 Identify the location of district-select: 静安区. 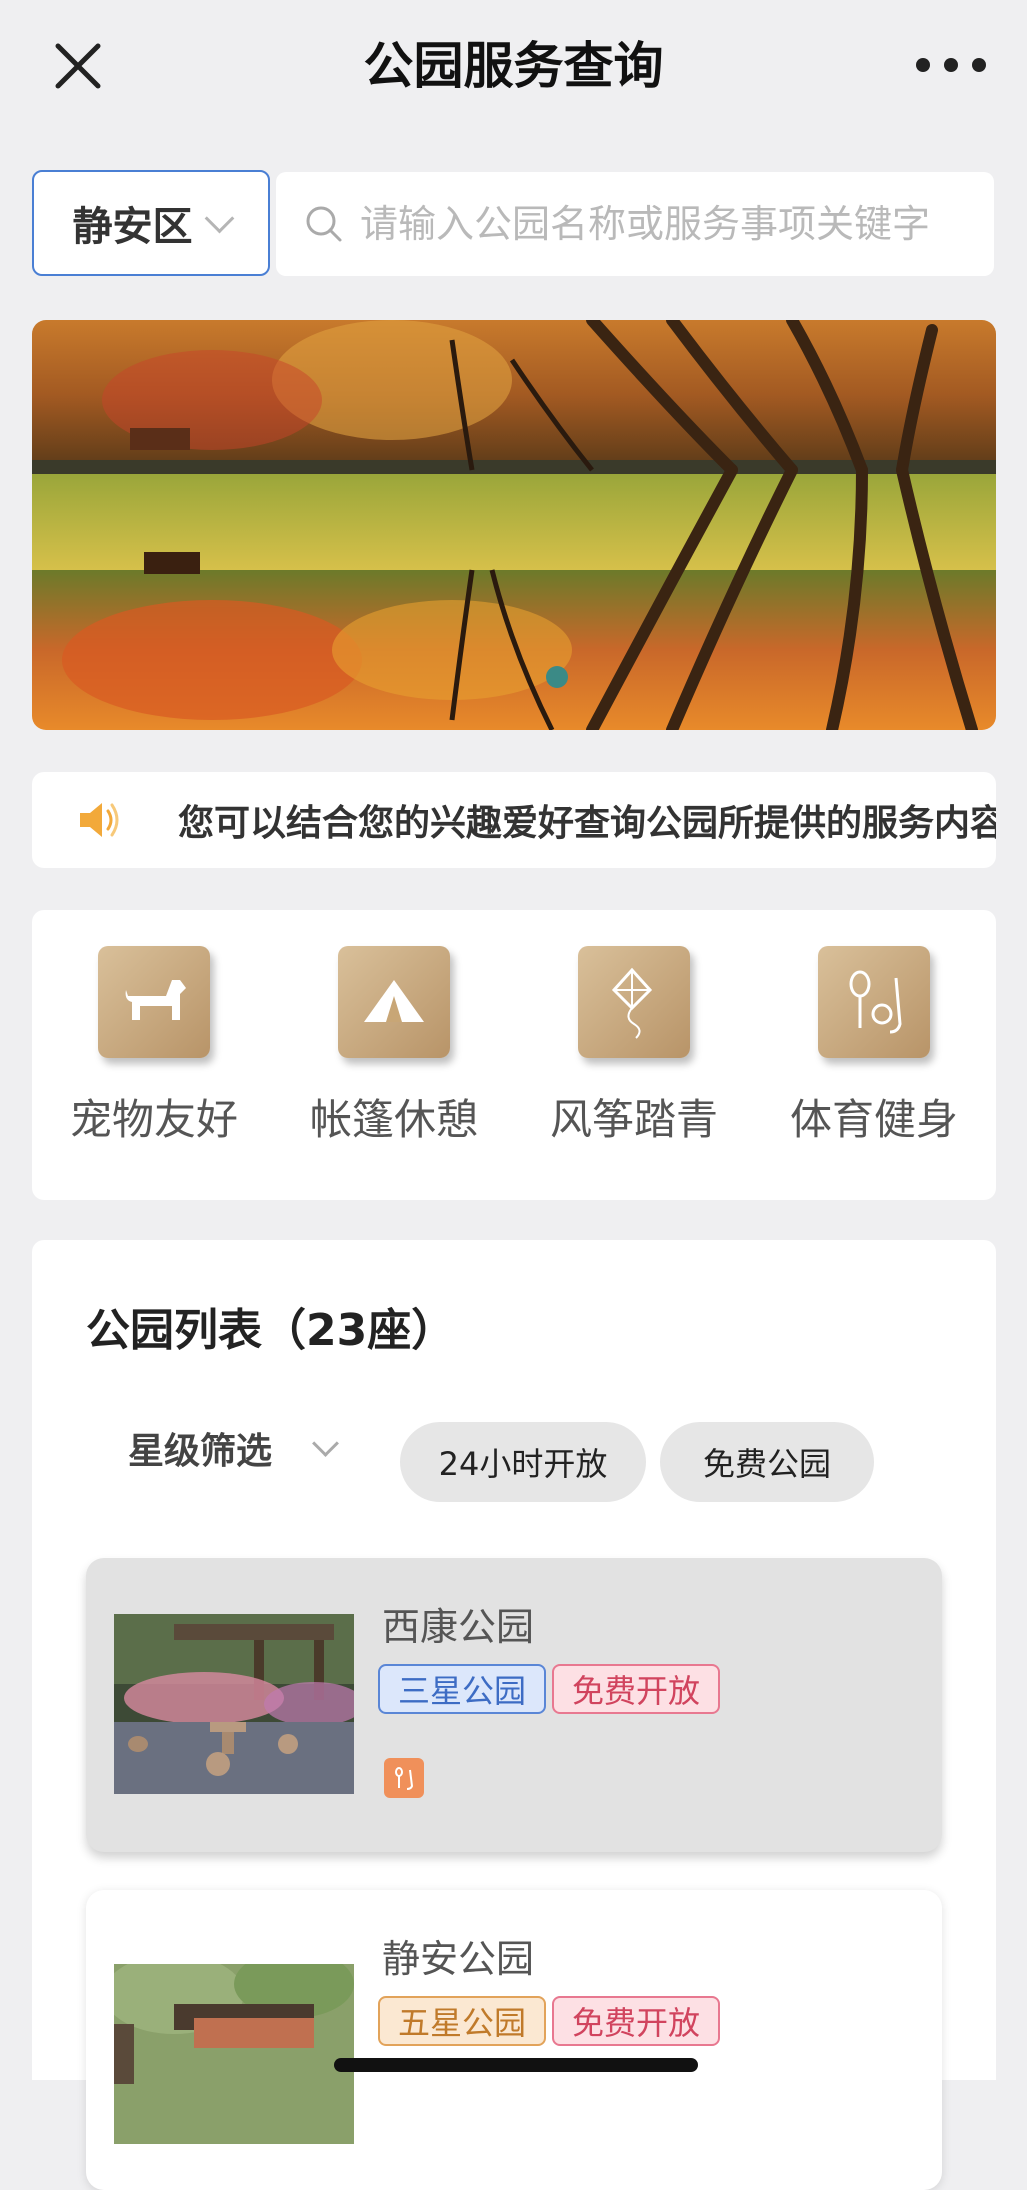
(151, 223).